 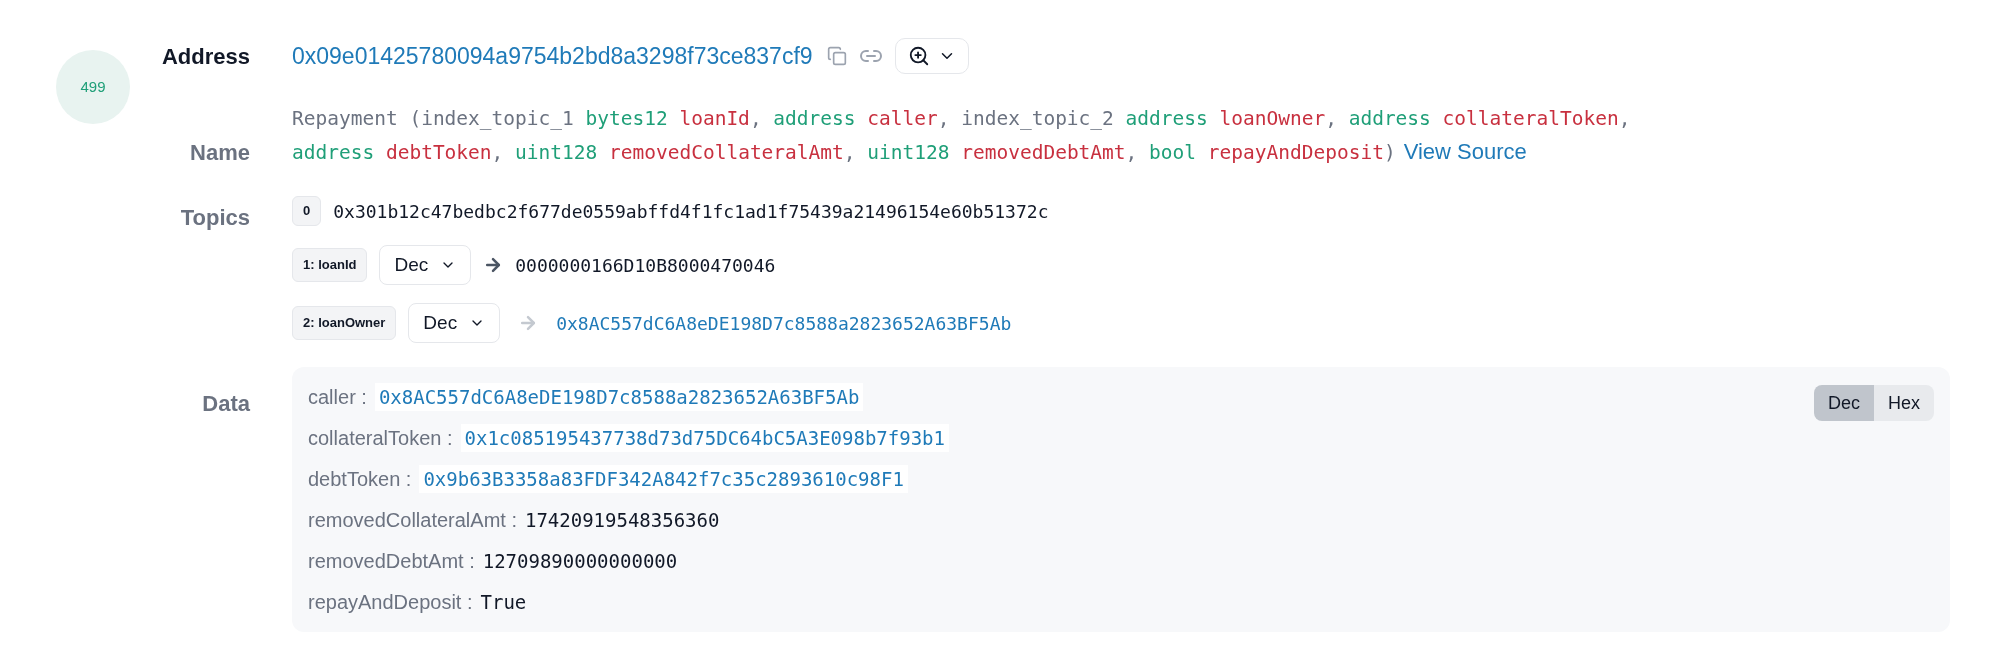 I want to click on data-field-value: 17420919548356360, so click(x=622, y=520).